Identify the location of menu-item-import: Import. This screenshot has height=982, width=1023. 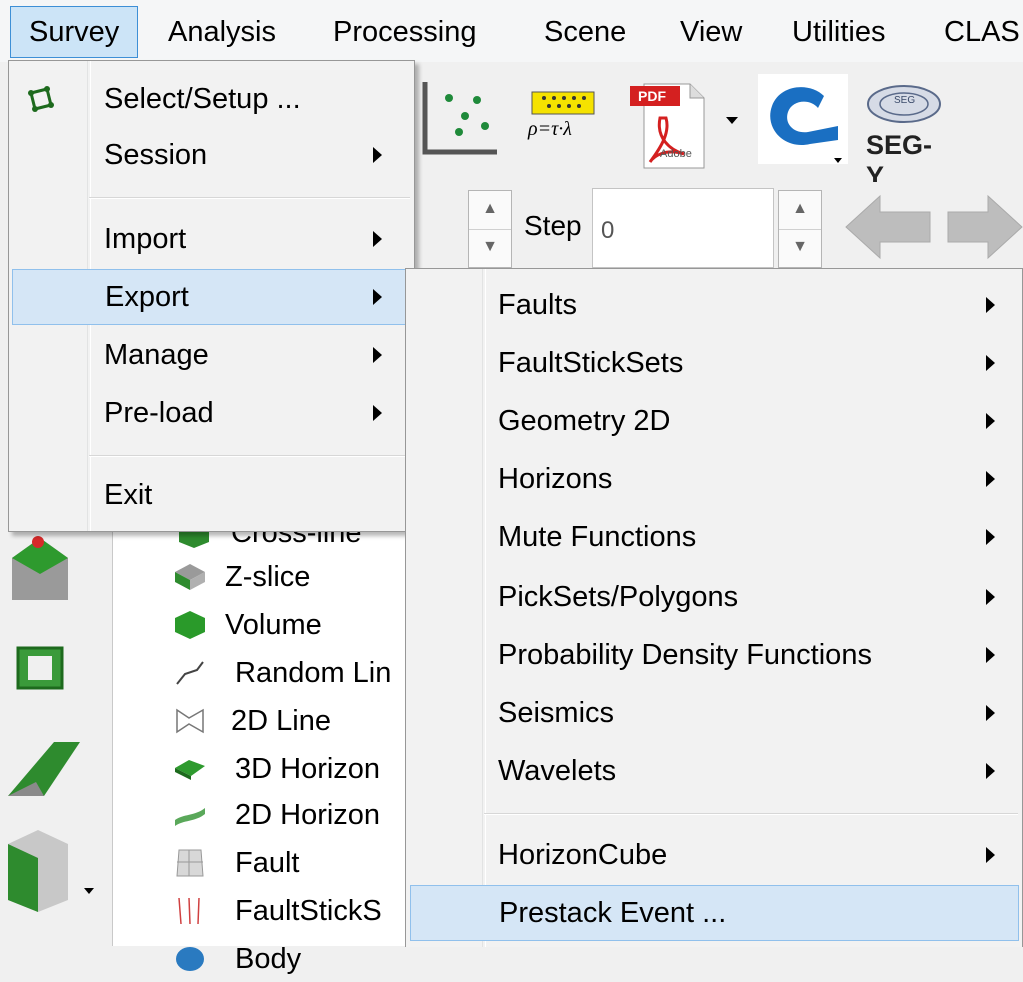
(211, 239).